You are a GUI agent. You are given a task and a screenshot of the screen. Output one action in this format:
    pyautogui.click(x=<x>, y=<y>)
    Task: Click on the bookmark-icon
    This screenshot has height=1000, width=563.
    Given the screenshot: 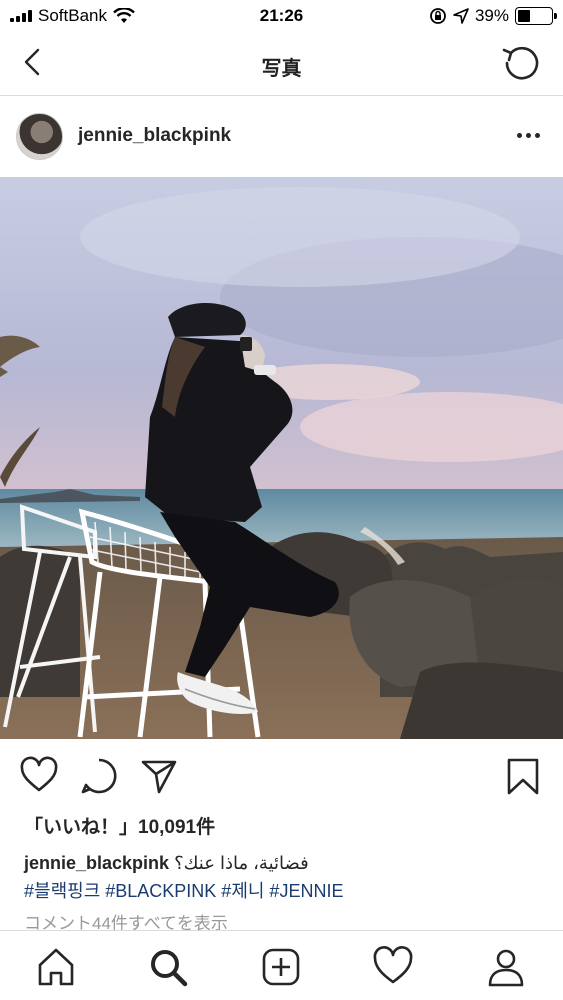 What is the action you would take?
    pyautogui.click(x=523, y=776)
    